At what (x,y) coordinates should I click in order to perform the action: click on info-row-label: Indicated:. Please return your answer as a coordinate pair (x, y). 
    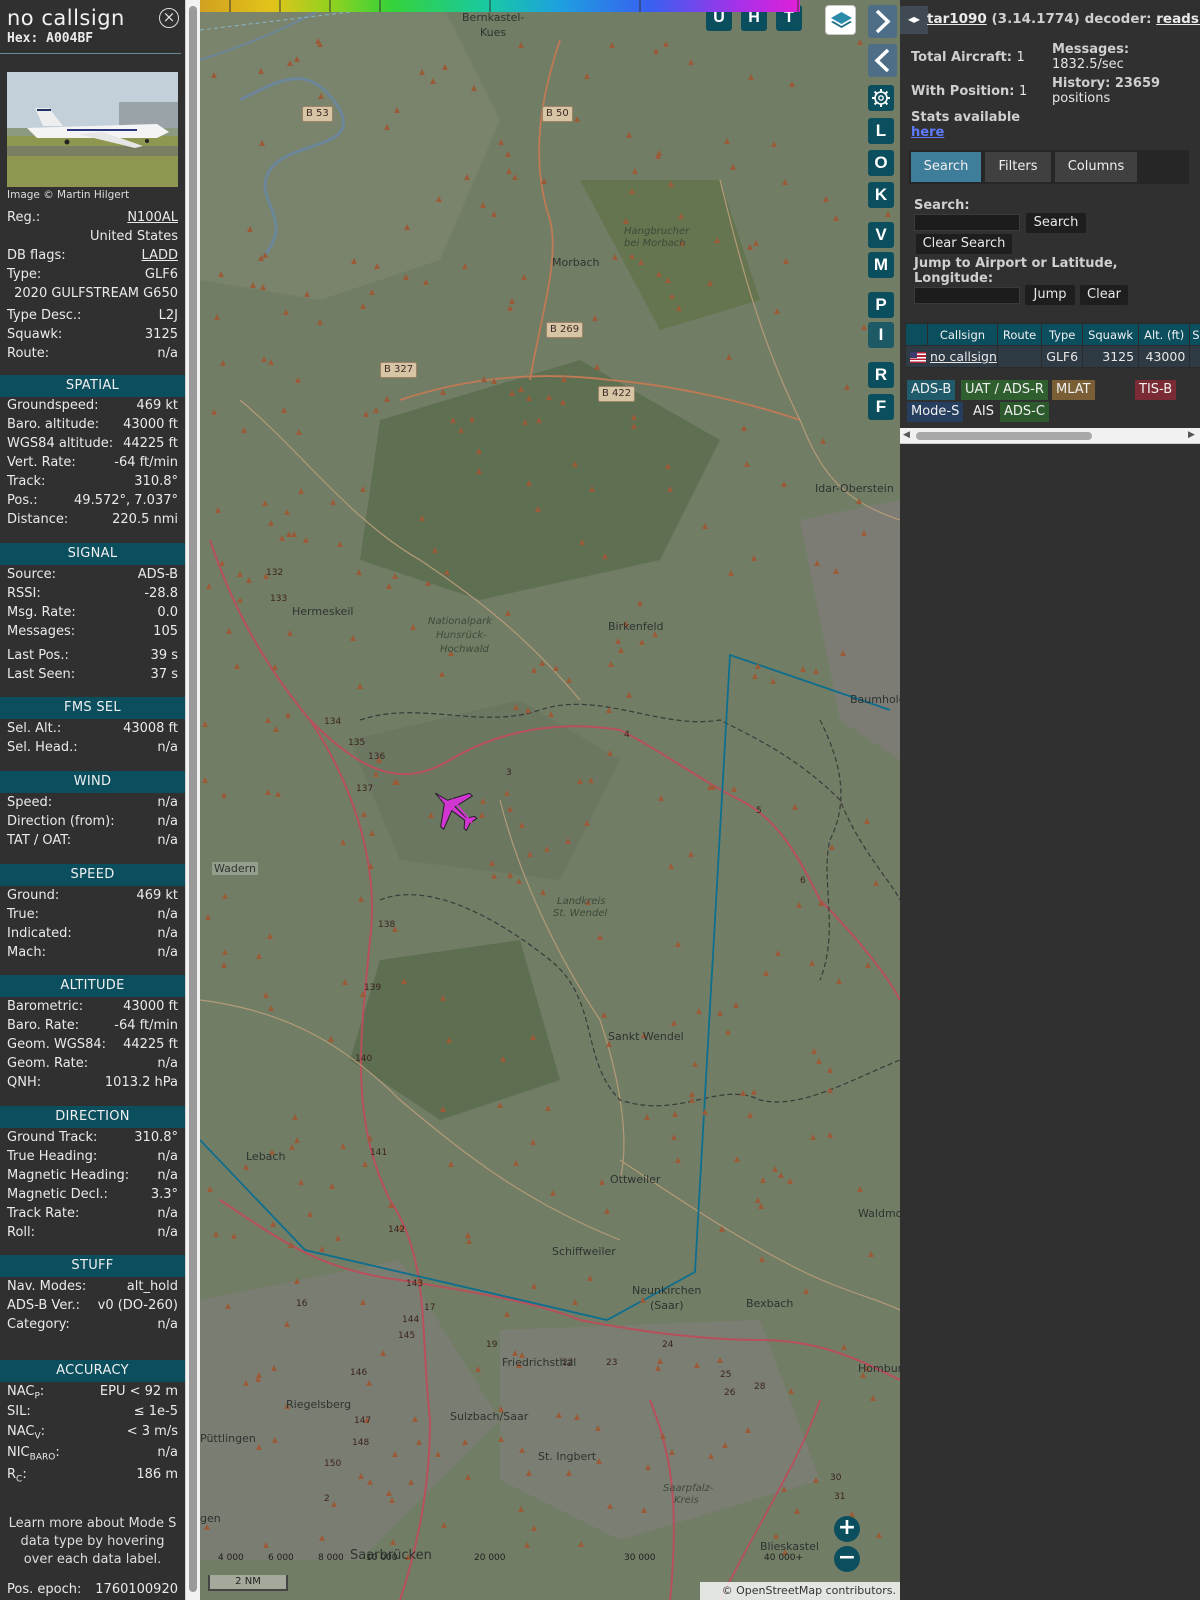
    Looking at the image, I should click on (39, 933).